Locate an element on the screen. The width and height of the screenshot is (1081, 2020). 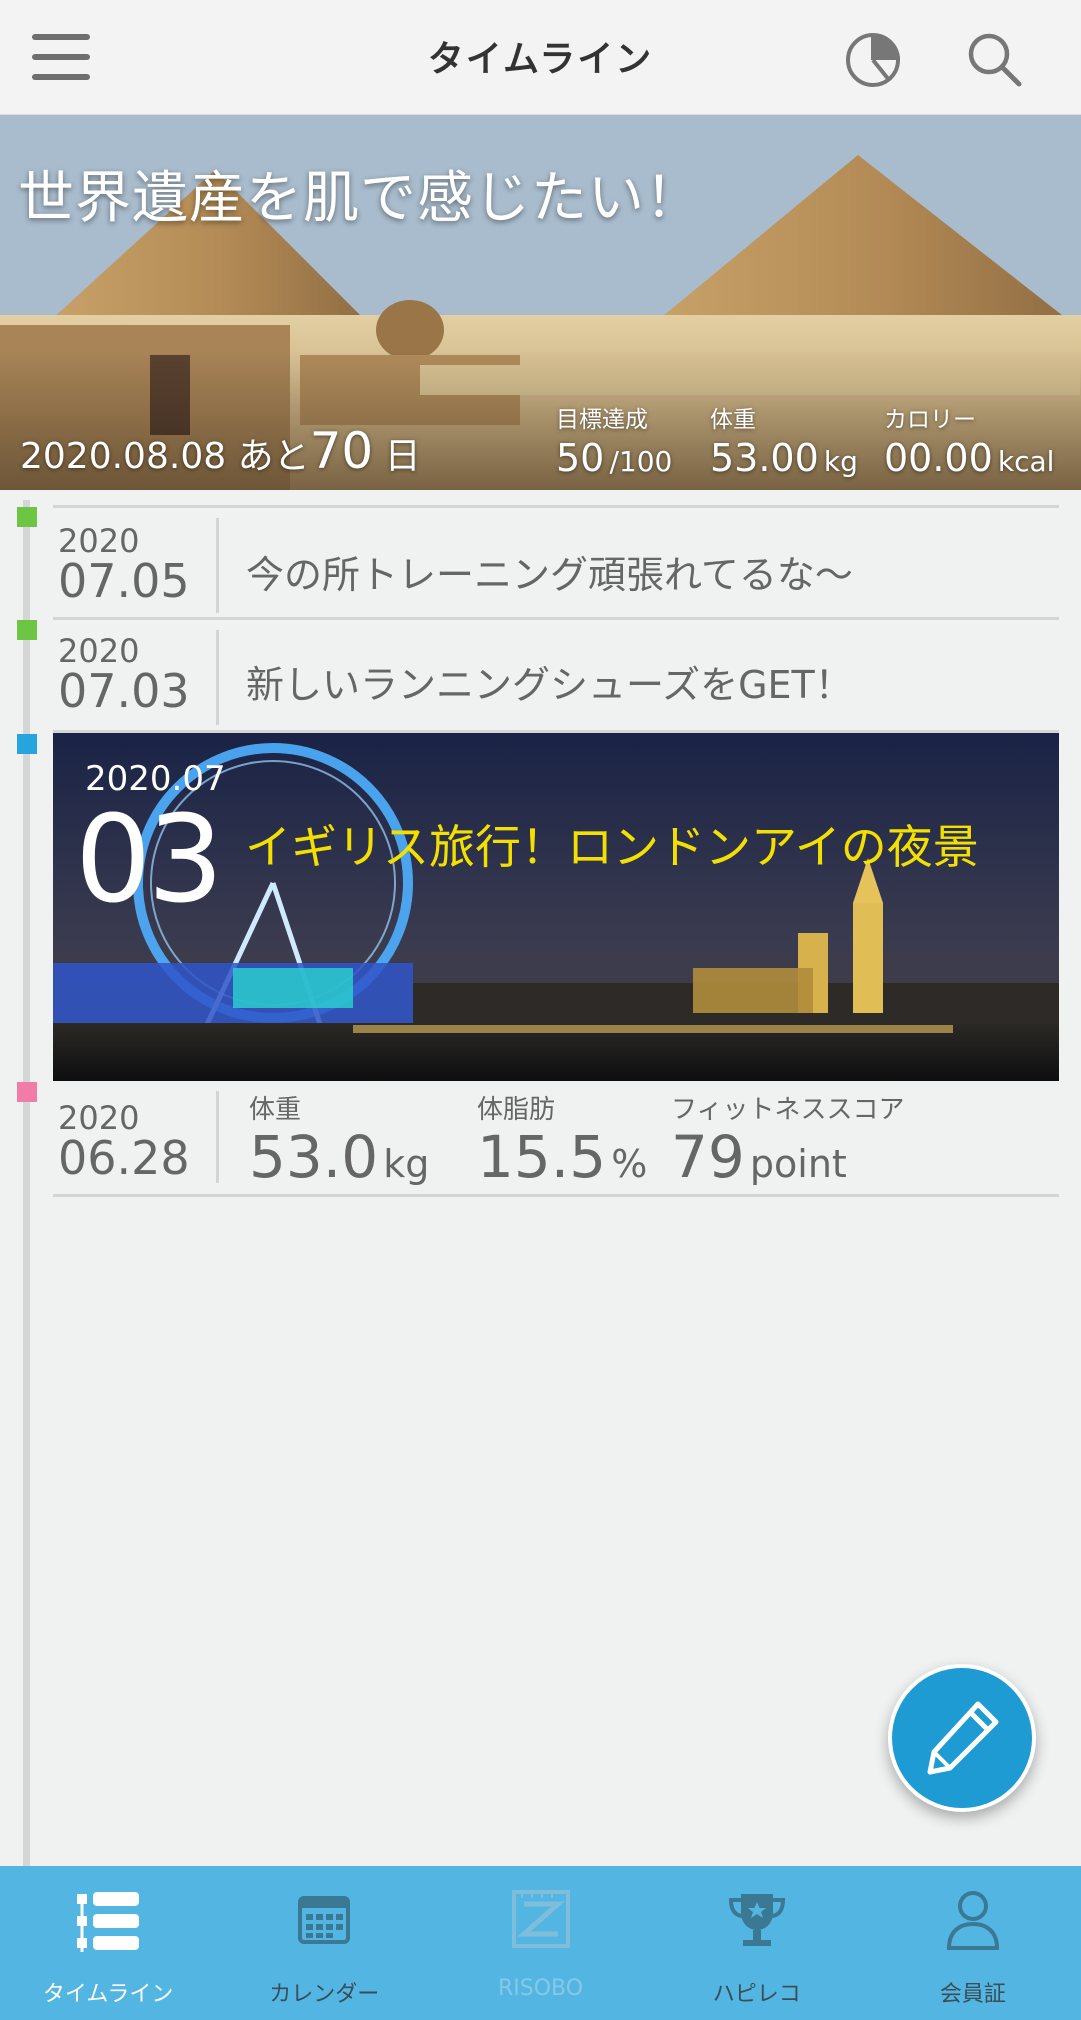
goal-progress-value: 50 is located at coordinates (580, 458).